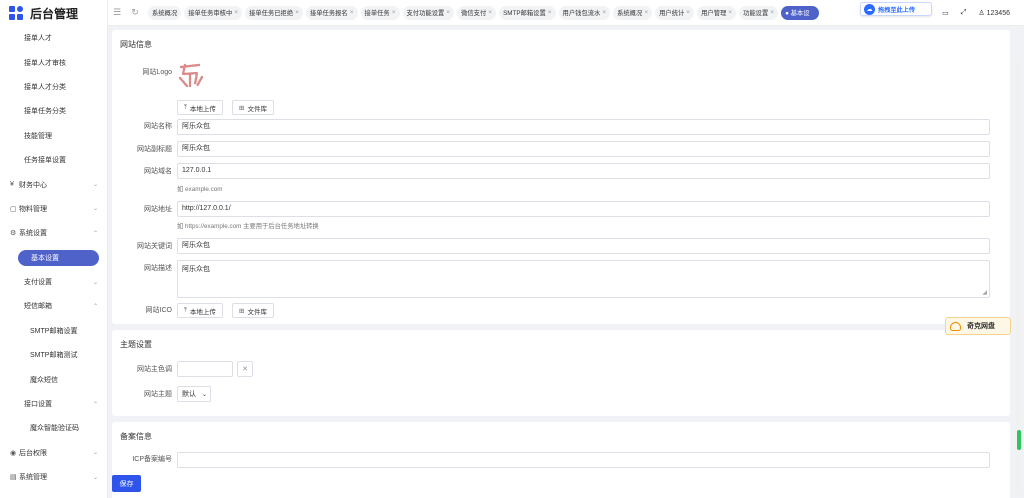  What do you see at coordinates (53, 111) in the screenshot?
I see `sidebar-item: 接单任务分类` at bounding box center [53, 111].